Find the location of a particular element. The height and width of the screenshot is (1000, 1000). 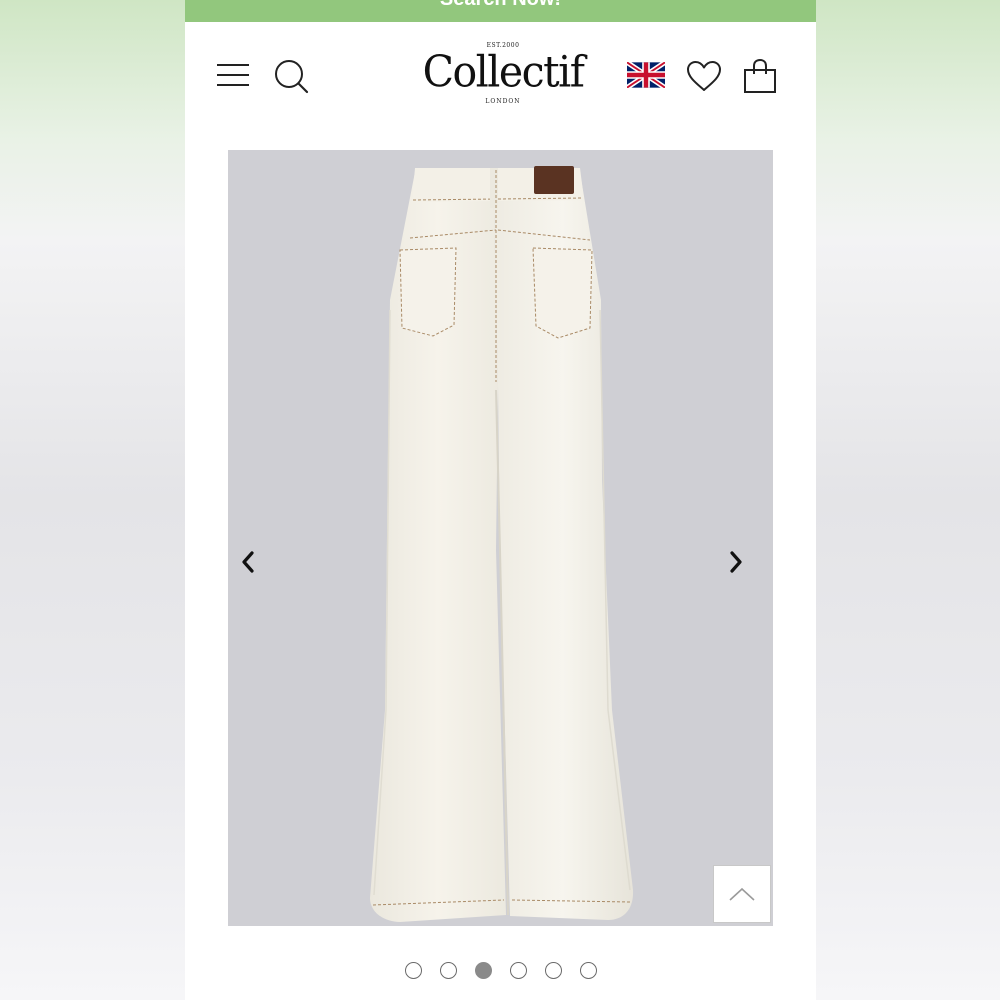

gallery-pagination is located at coordinates (500, 972).